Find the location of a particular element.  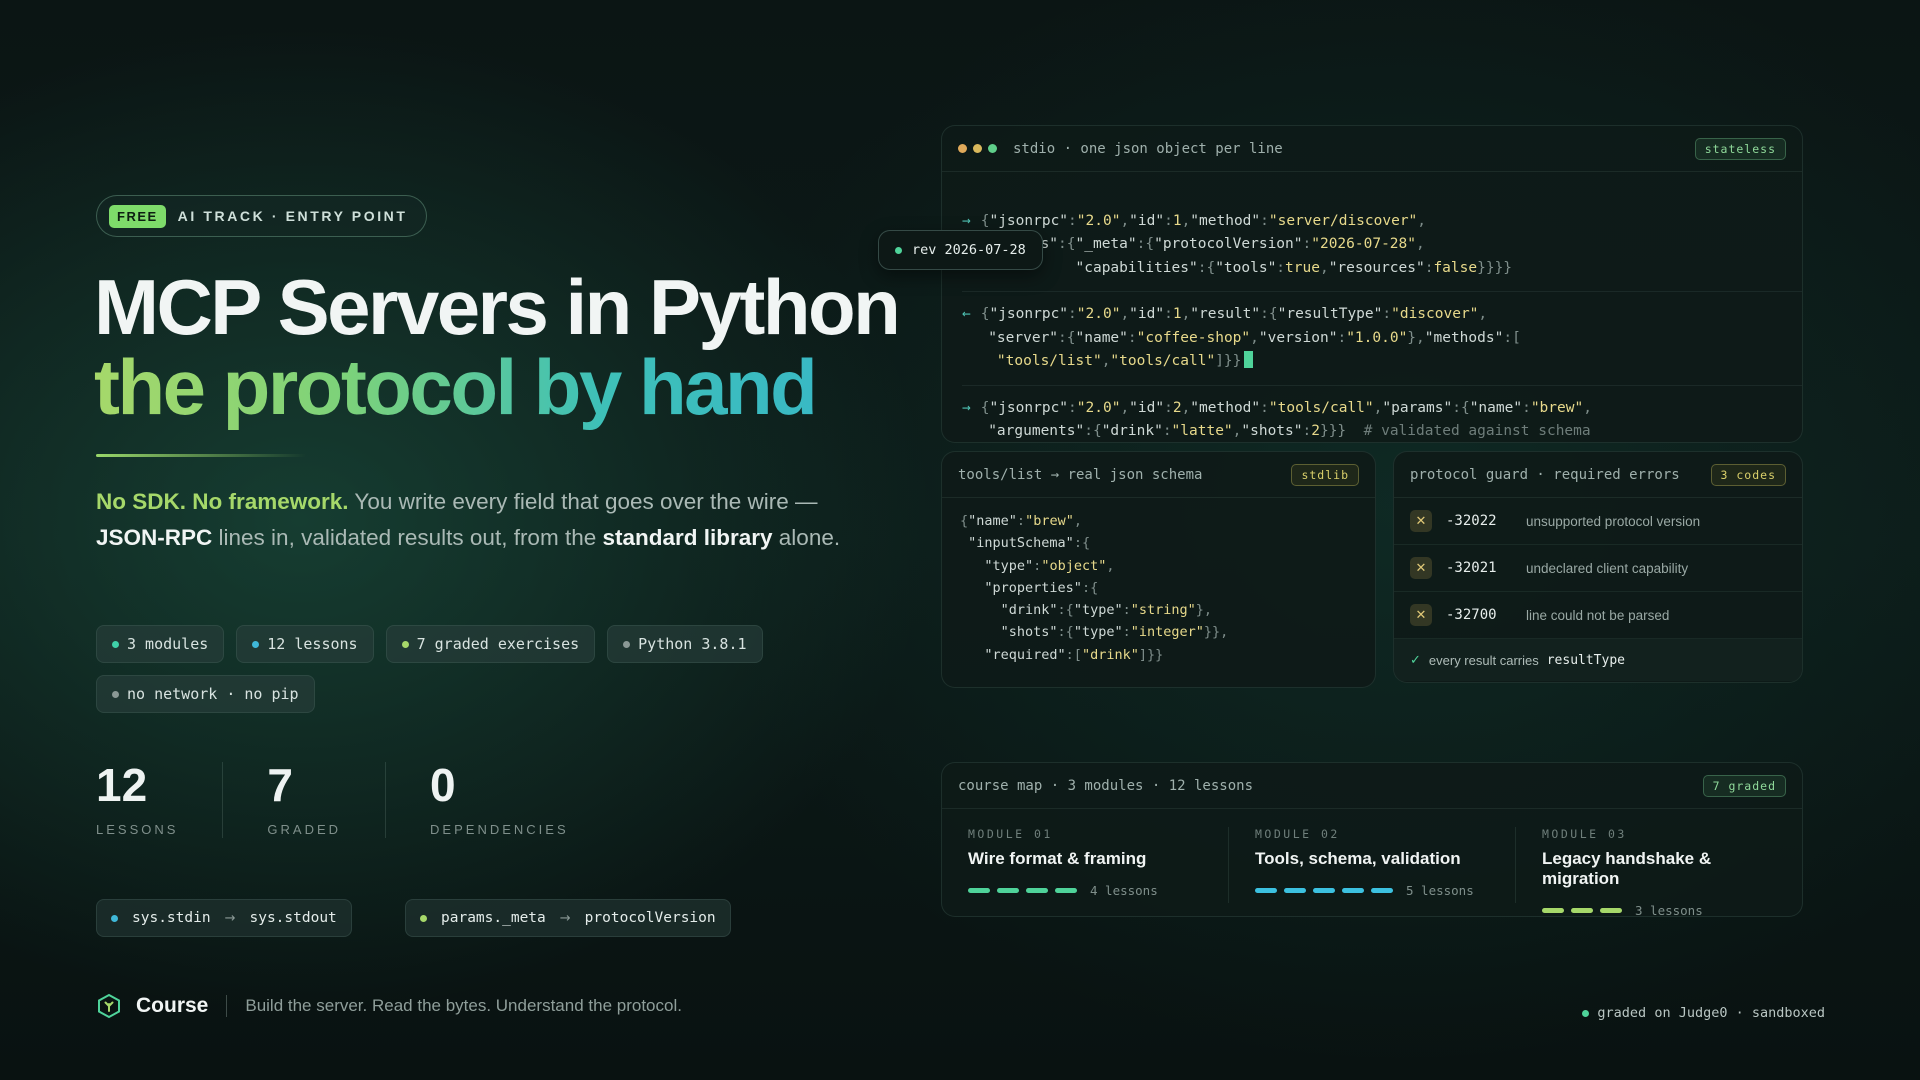

chip-label: 3 modules is located at coordinates (168, 644).